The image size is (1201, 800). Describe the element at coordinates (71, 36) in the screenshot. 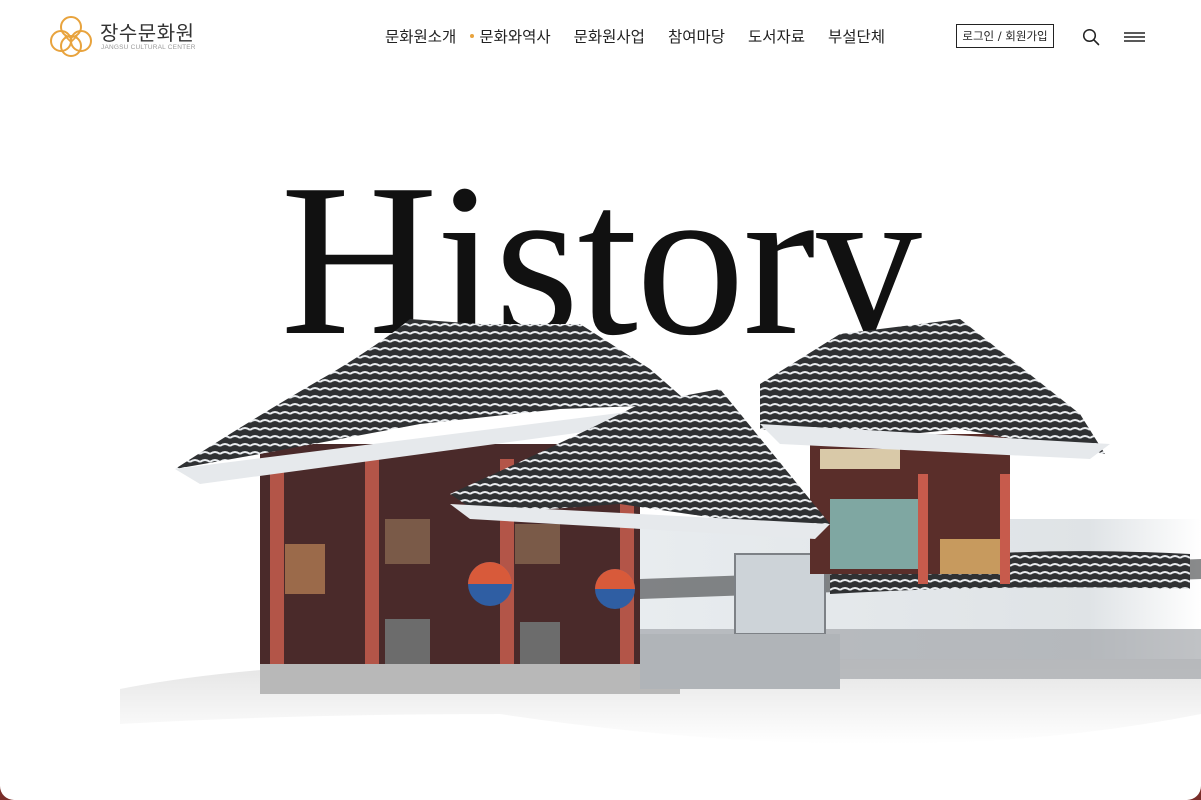

I see `logo-flower-icon` at that location.